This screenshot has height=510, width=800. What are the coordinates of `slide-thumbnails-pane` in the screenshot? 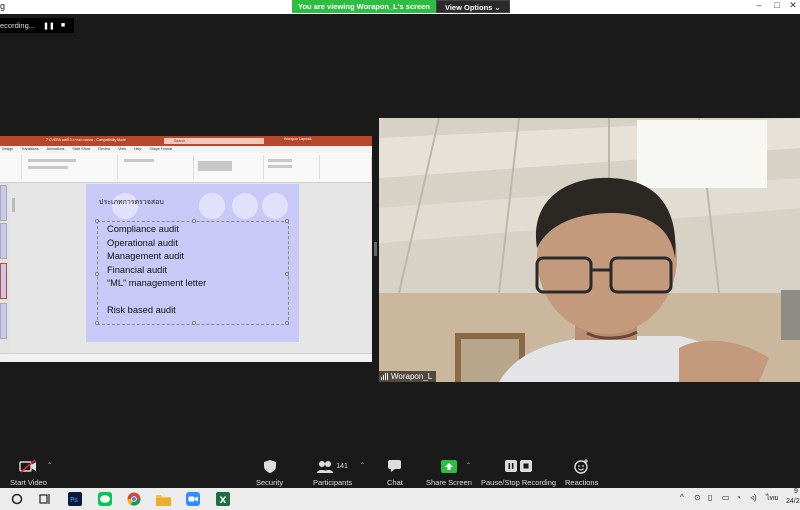 It's located at (5, 268).